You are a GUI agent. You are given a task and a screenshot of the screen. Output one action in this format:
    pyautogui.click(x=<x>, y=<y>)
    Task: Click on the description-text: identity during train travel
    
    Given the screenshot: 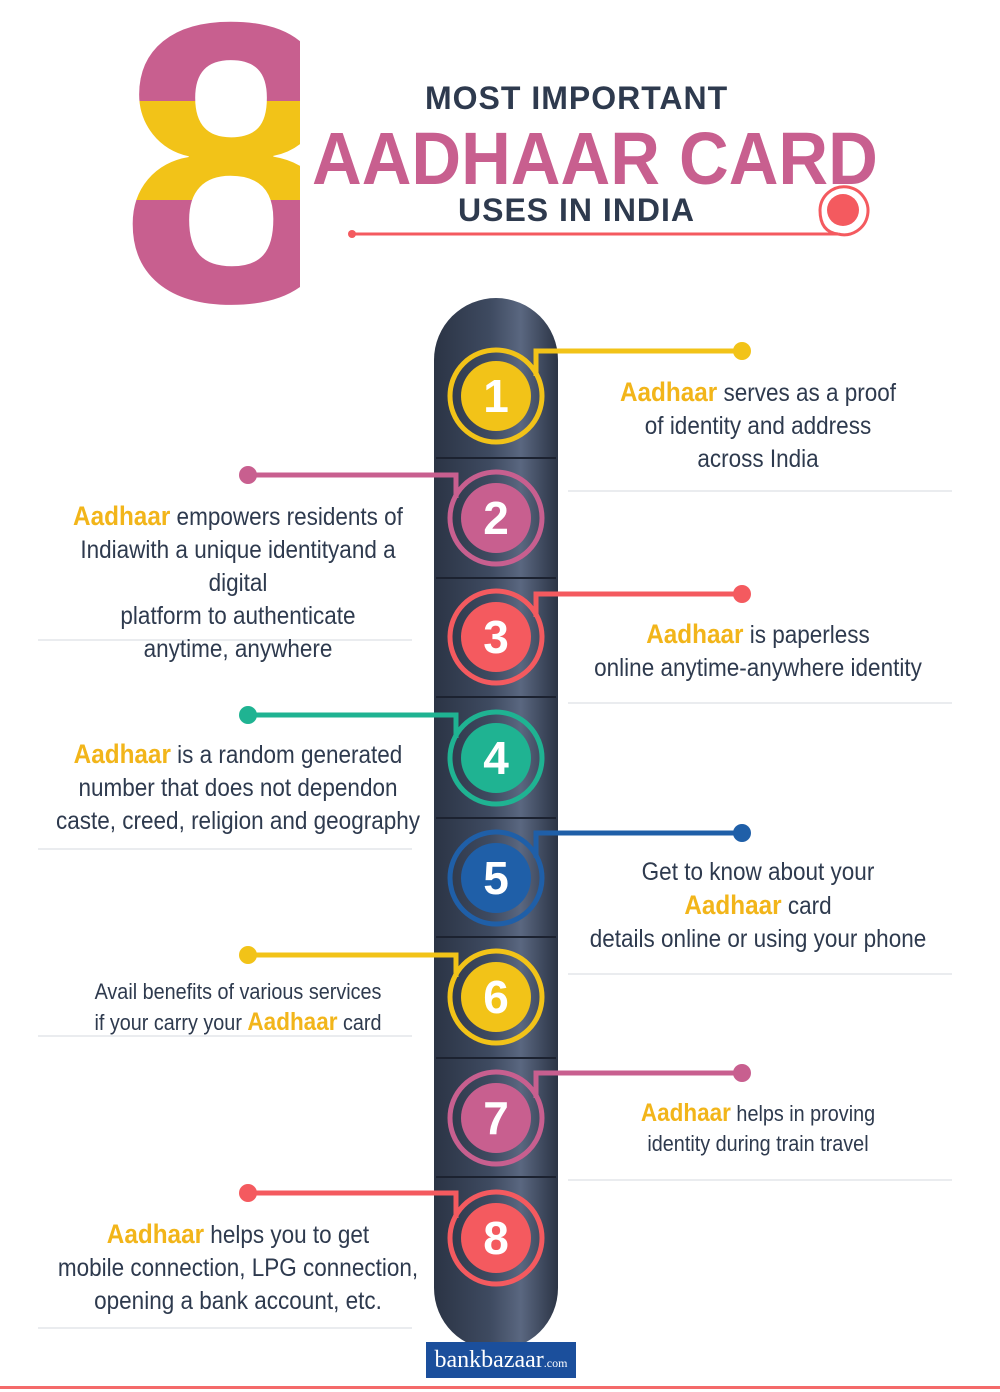 What is the action you would take?
    pyautogui.click(x=758, y=1143)
    